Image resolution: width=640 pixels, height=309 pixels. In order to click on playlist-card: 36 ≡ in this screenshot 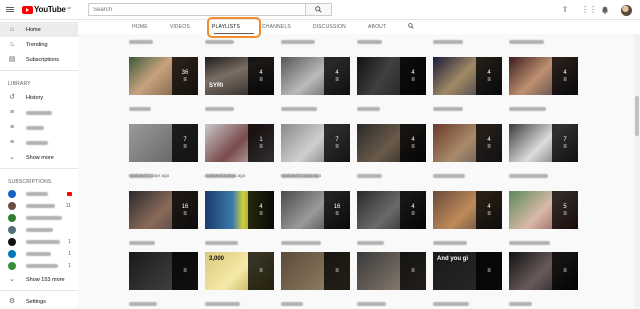, I will do `click(163, 84)`.